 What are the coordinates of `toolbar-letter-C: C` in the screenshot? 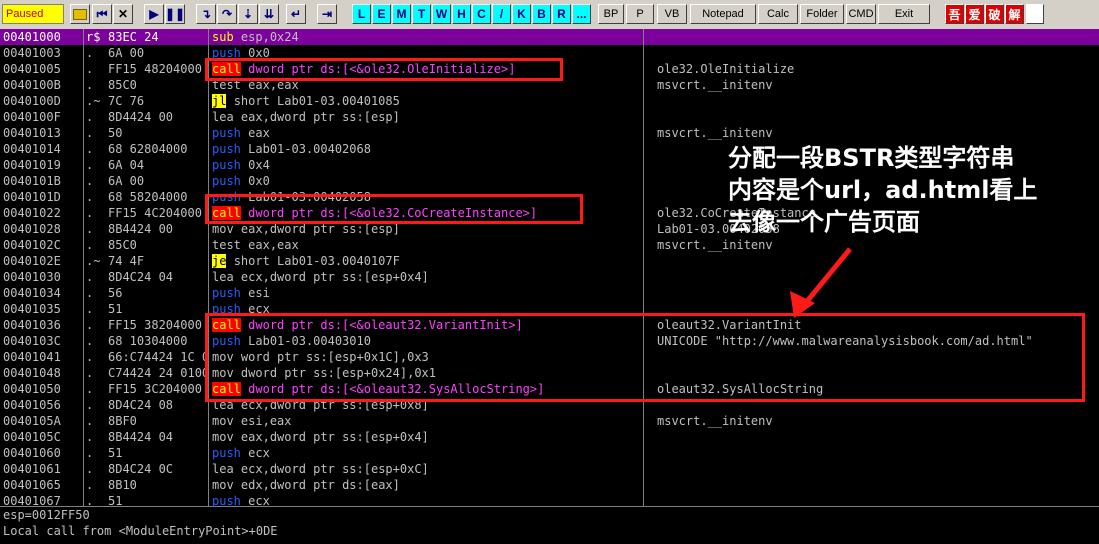 It's located at (481, 14).